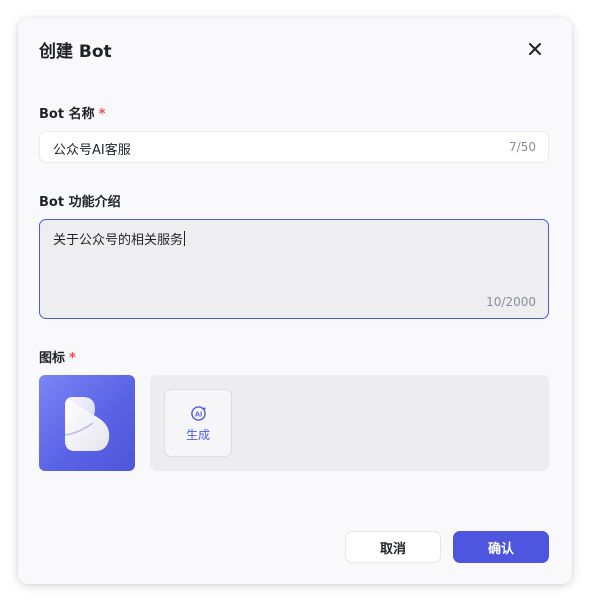 The height and width of the screenshot is (602, 590). What do you see at coordinates (75, 52) in the screenshot?
I see `dialog-title: 创建 Bot` at bounding box center [75, 52].